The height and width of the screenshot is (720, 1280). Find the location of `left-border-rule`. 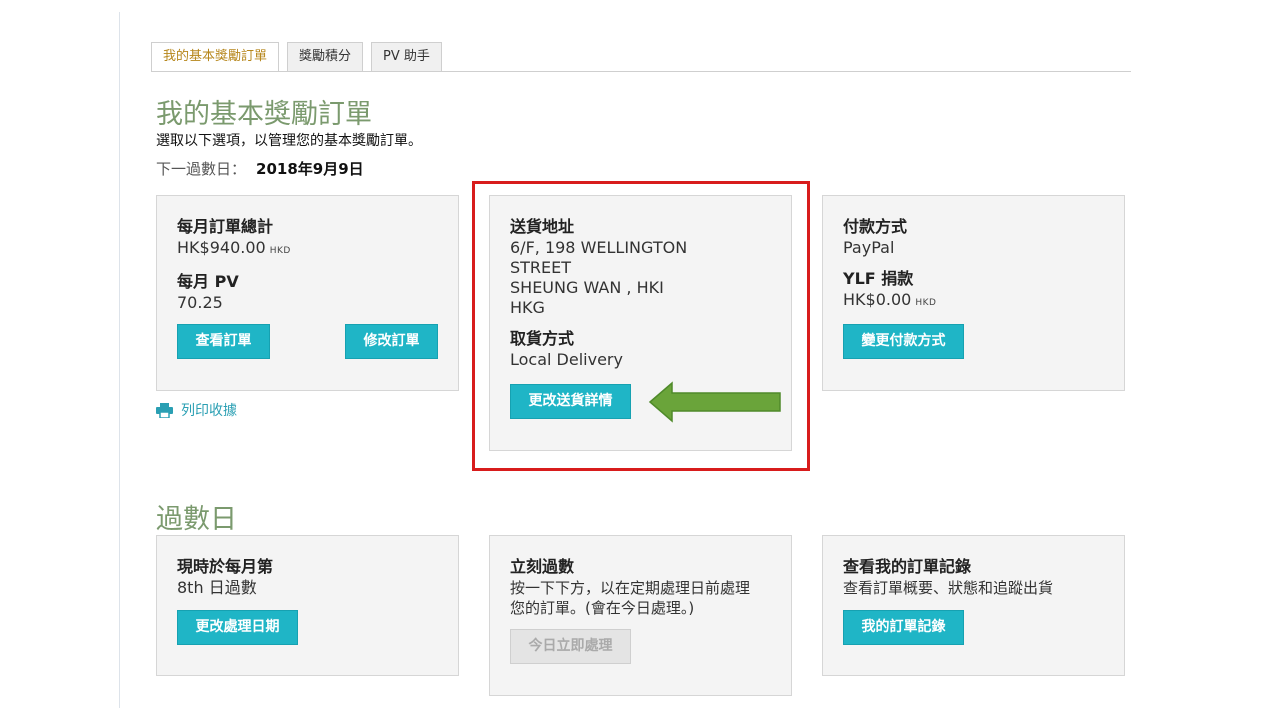

left-border-rule is located at coordinates (119, 360).